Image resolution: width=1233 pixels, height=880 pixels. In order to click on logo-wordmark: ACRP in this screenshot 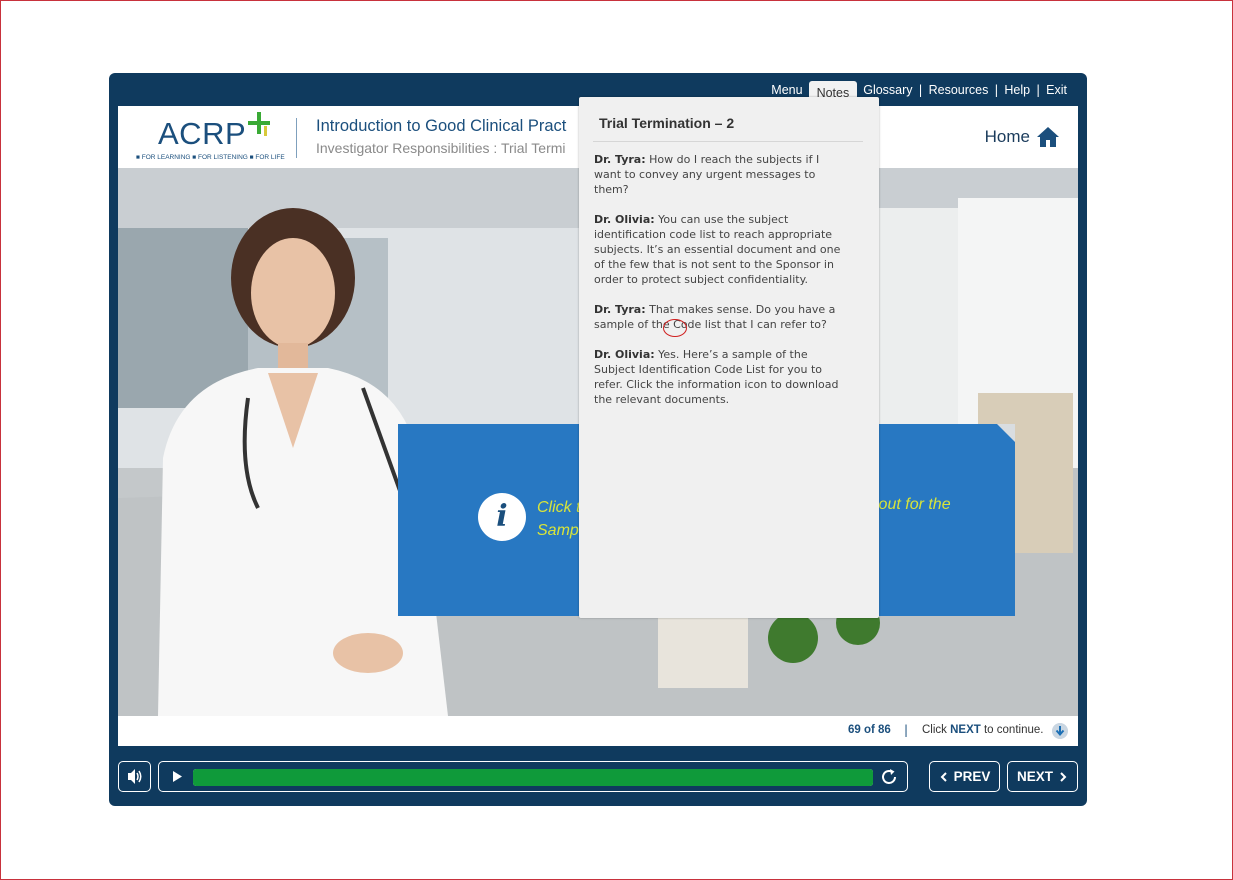, I will do `click(202, 133)`.